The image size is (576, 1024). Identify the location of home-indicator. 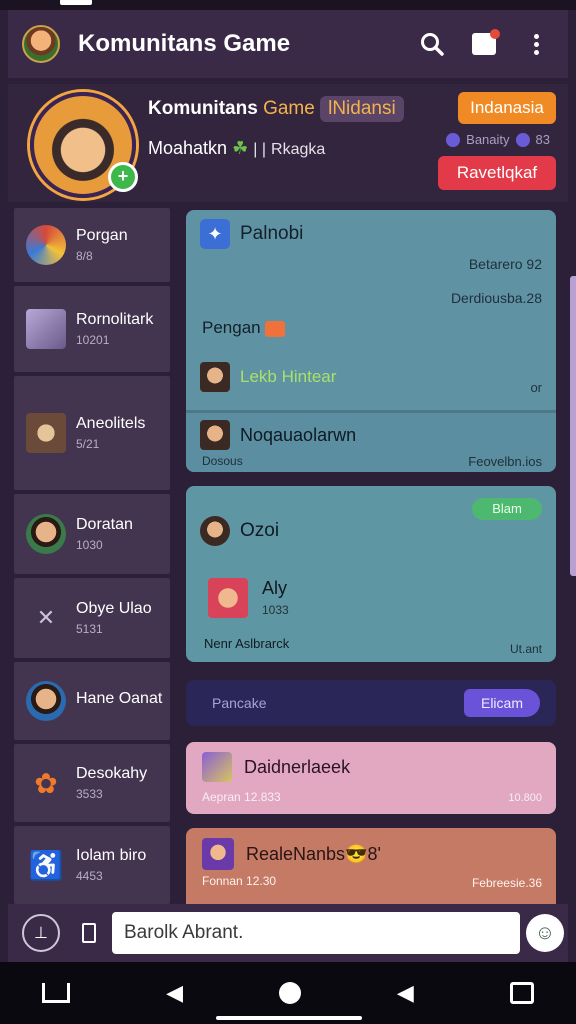
(289, 1018).